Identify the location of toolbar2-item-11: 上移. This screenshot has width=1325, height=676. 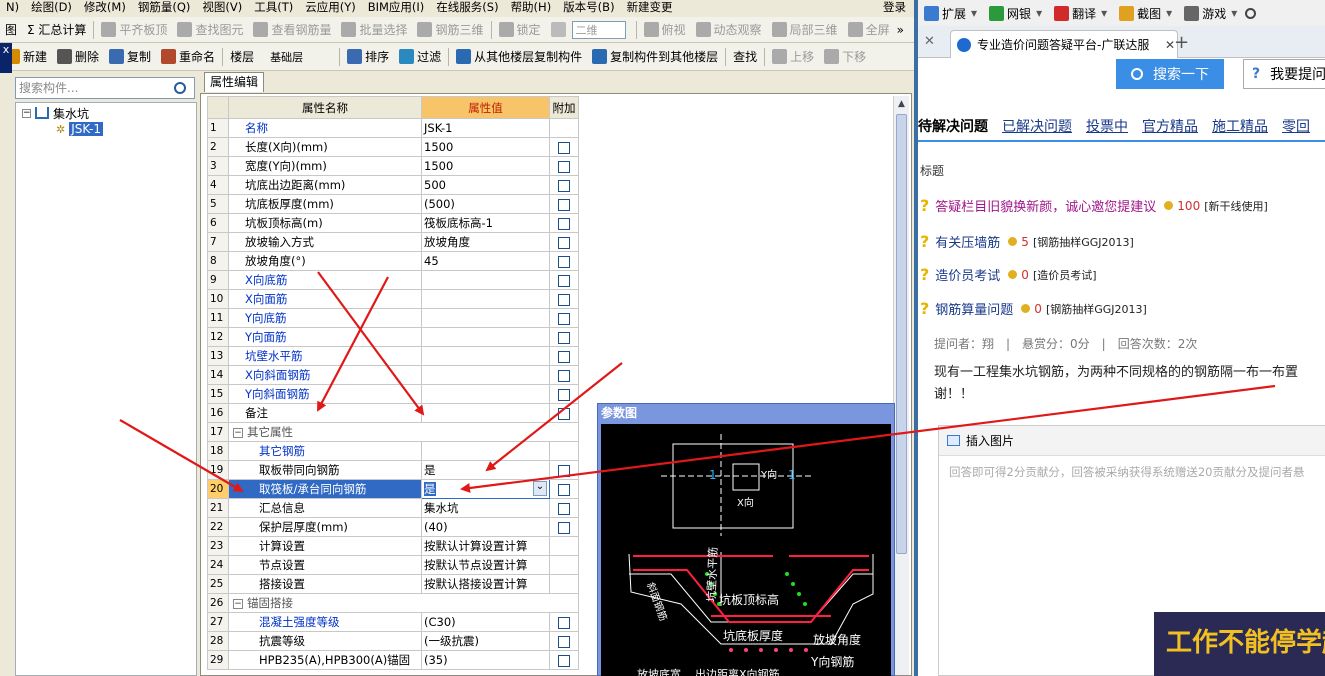
(793, 57).